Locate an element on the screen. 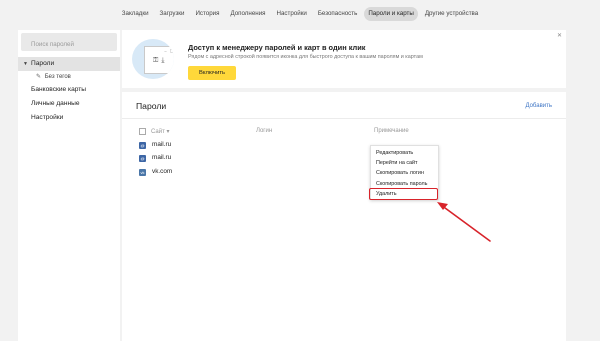 This screenshot has width=600, height=341. sidebar-item-bank-cards: Банковские карты is located at coordinates (69, 90).